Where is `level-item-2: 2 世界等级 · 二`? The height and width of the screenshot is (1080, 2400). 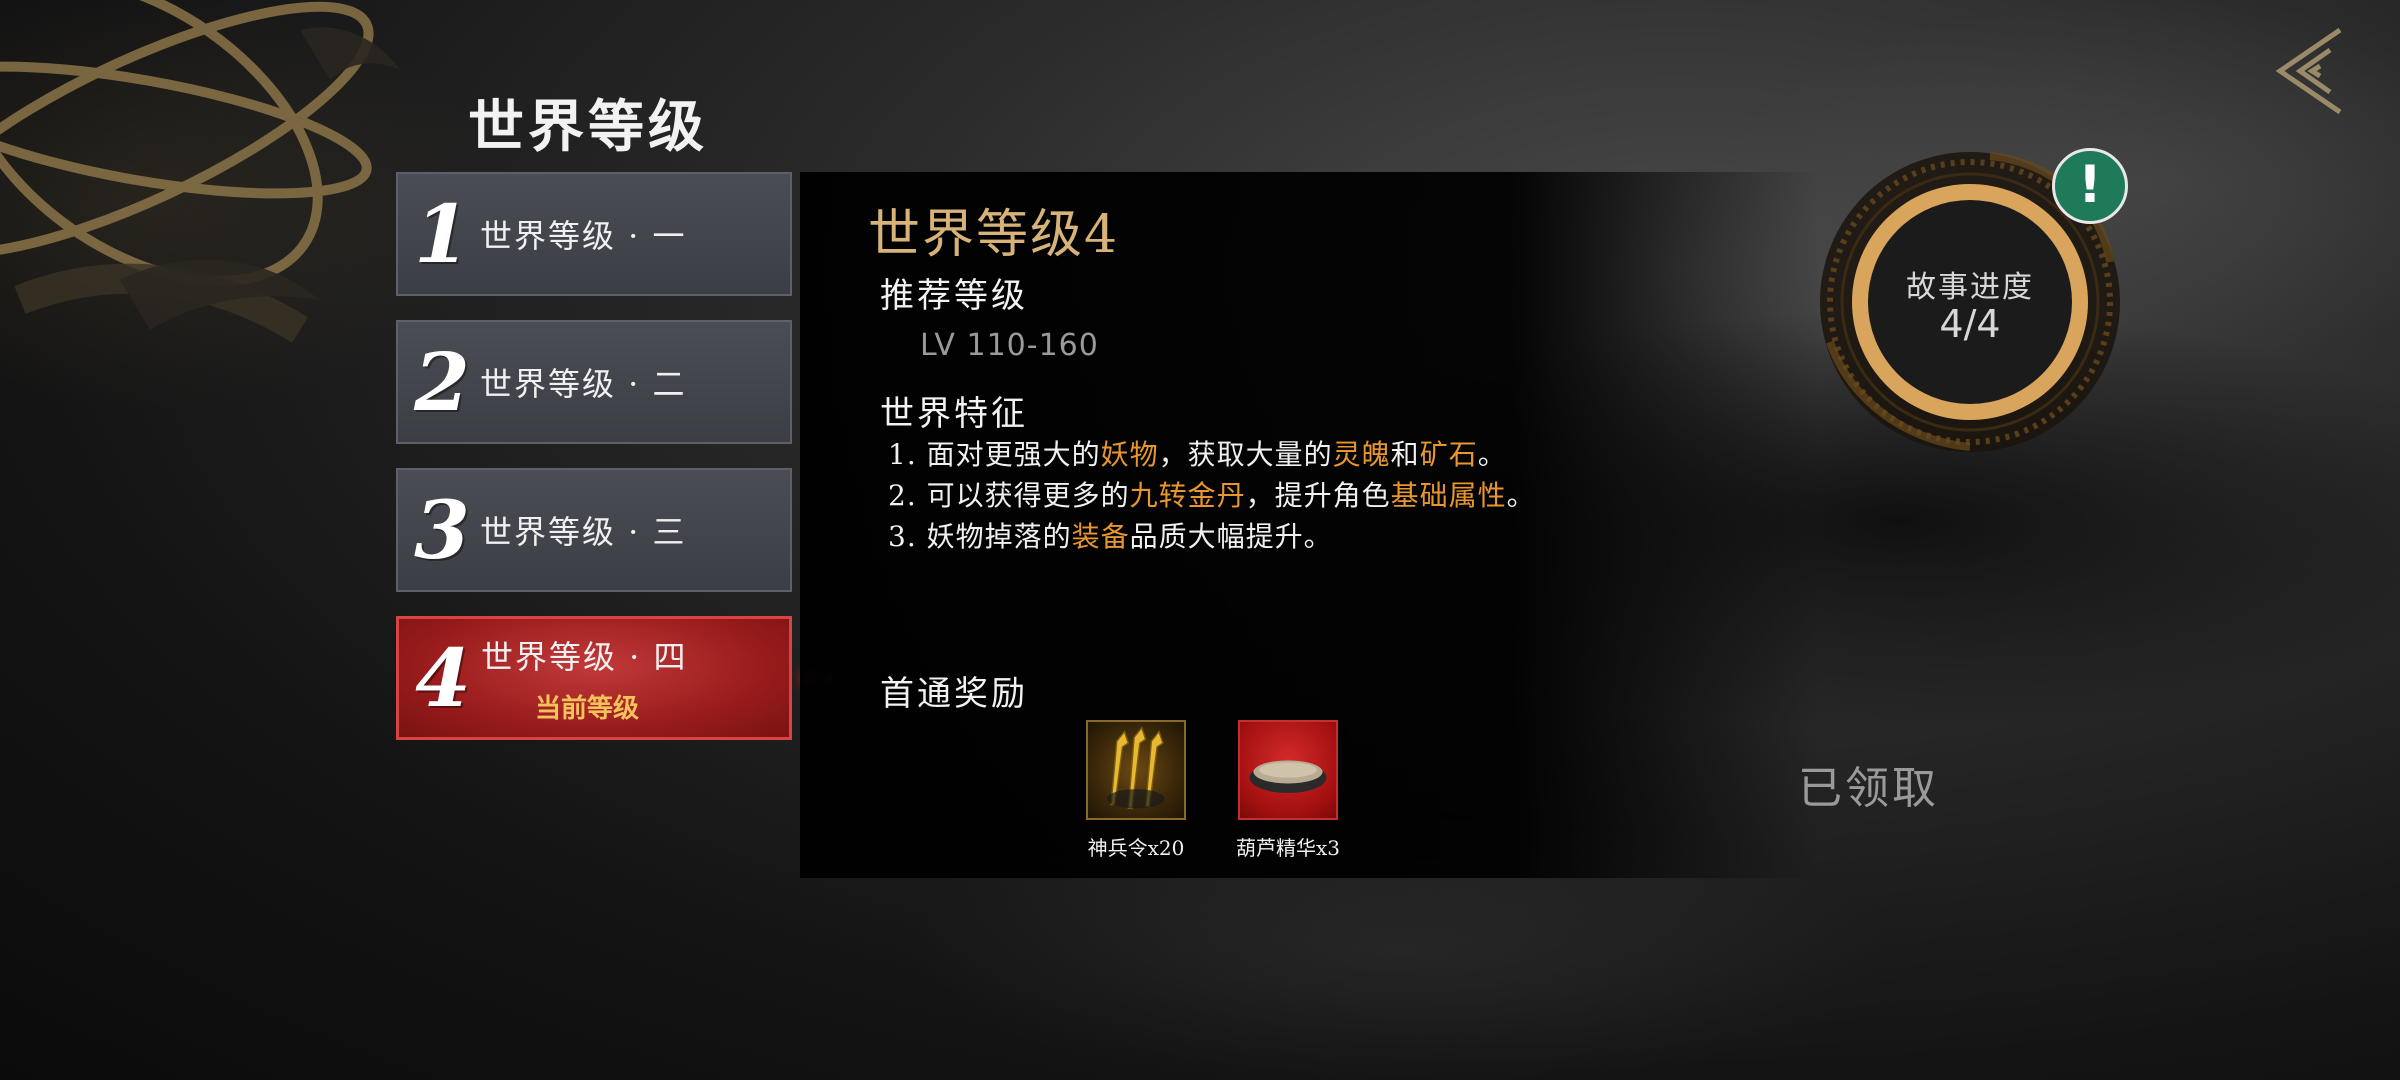
level-item-2: 2 世界等级 · 二 is located at coordinates (594, 382).